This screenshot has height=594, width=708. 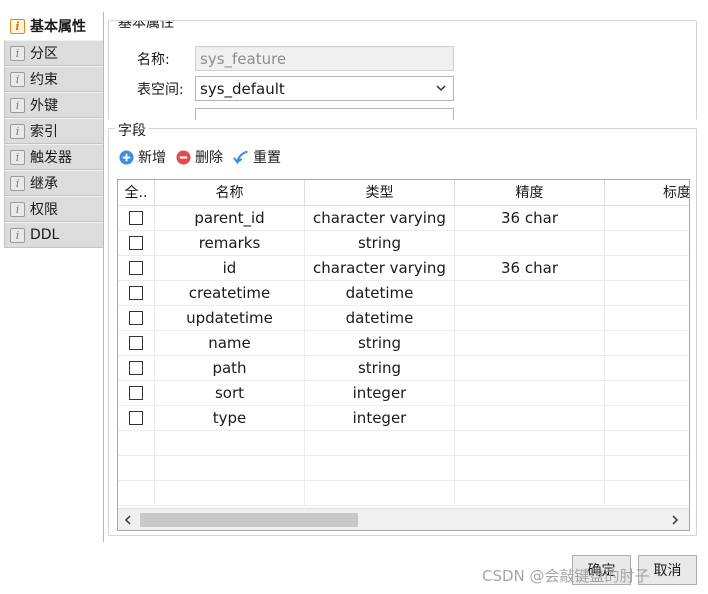 I want to click on tab-1: i 分区, so click(x=54, y=53).